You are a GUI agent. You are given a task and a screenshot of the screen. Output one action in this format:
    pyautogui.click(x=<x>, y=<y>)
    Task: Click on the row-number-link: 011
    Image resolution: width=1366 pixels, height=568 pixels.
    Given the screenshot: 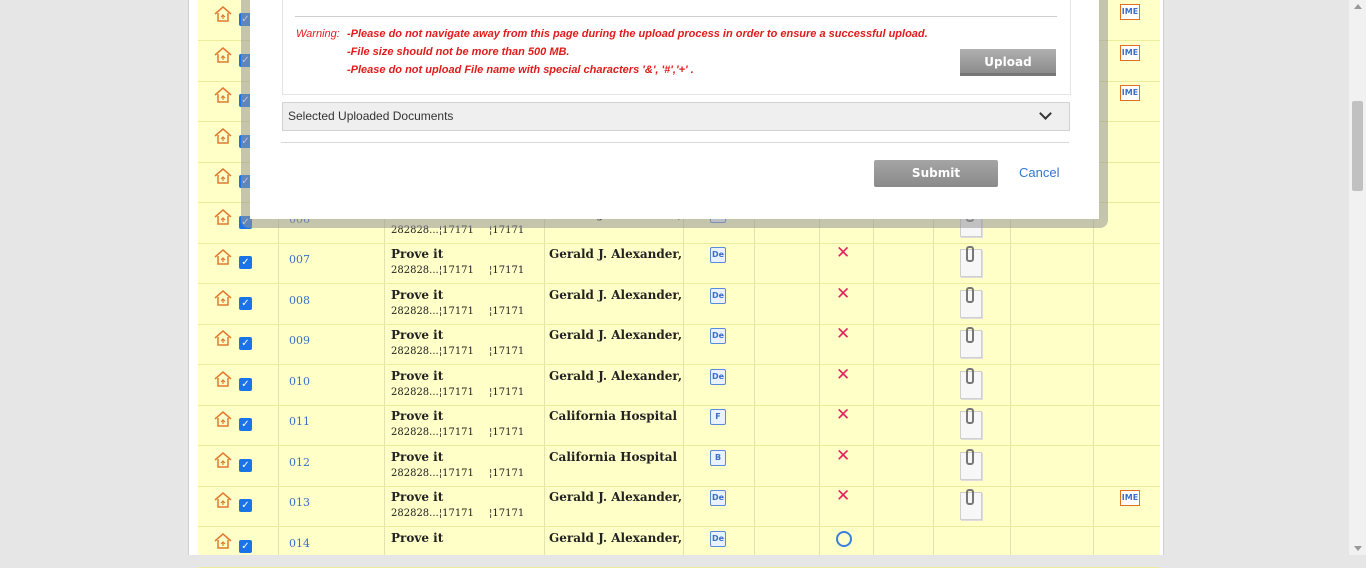 What is the action you would take?
    pyautogui.click(x=299, y=421)
    